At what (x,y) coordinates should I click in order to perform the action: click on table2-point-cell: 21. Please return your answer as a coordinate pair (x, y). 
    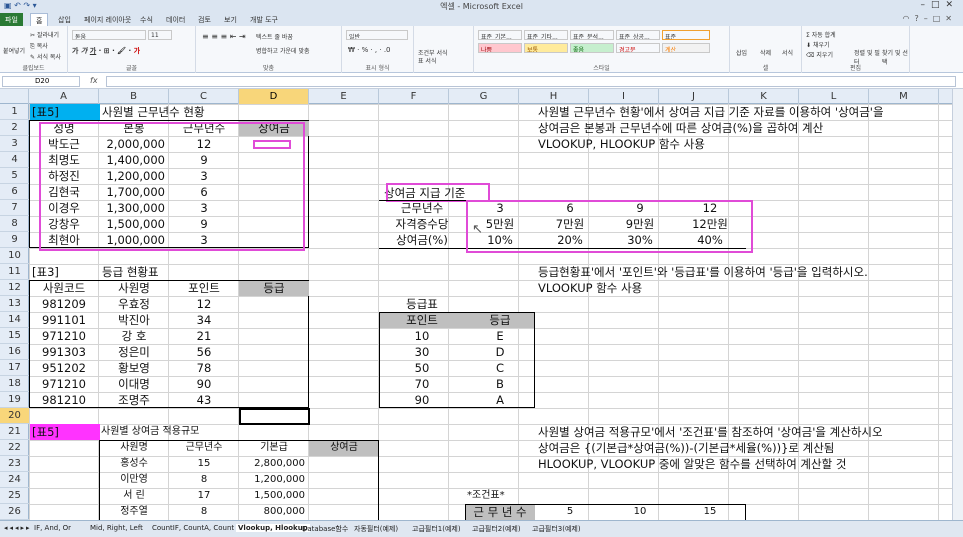
    Looking at the image, I should click on (204, 336).